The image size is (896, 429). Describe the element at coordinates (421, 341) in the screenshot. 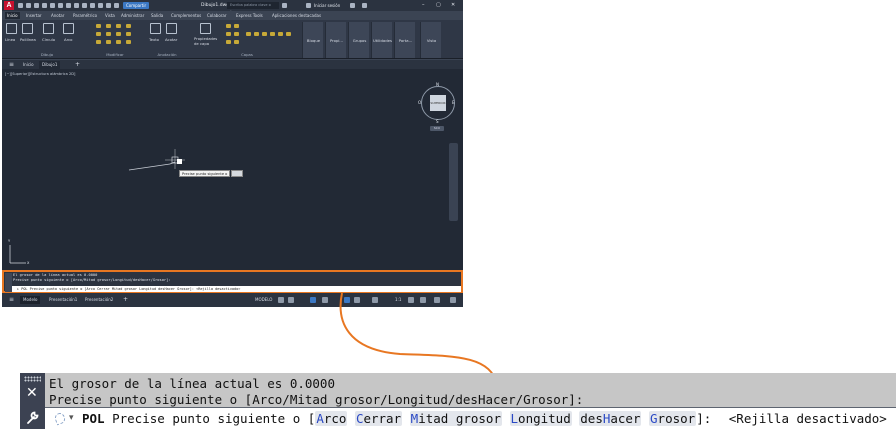

I see `callout-connector` at that location.